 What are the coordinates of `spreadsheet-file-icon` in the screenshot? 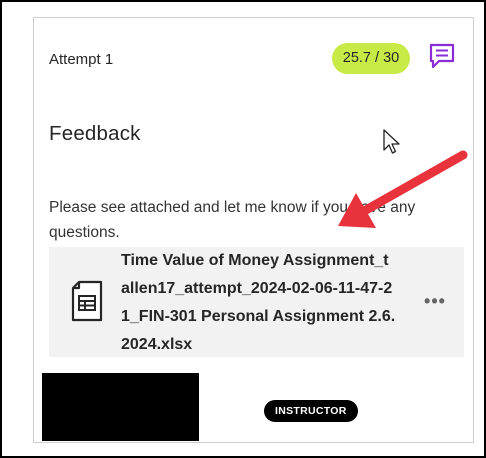 It's located at (87, 301).